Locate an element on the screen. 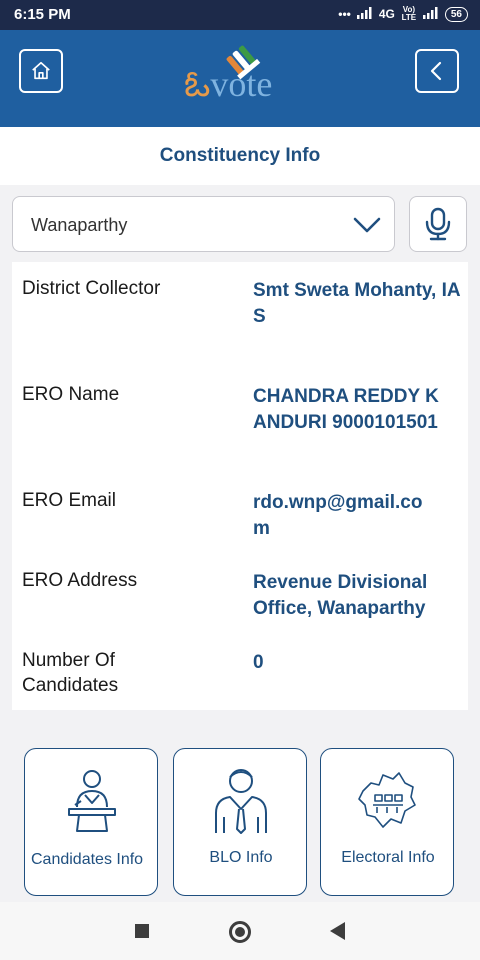  page-title: Constituency Info is located at coordinates (240, 155).